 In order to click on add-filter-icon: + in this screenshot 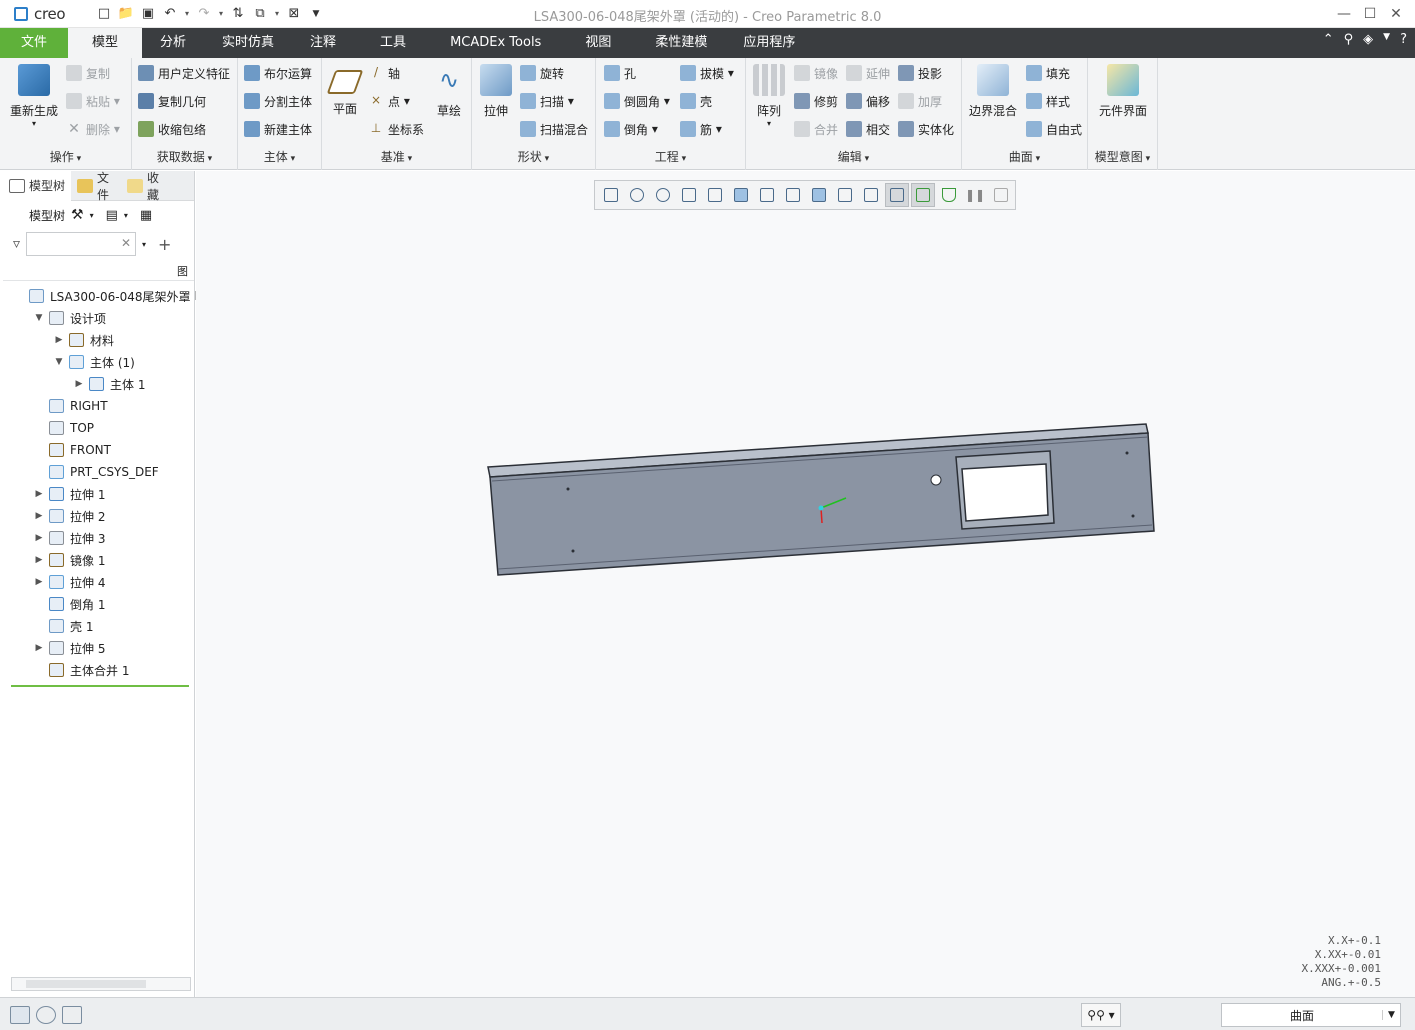, I will do `click(164, 244)`.